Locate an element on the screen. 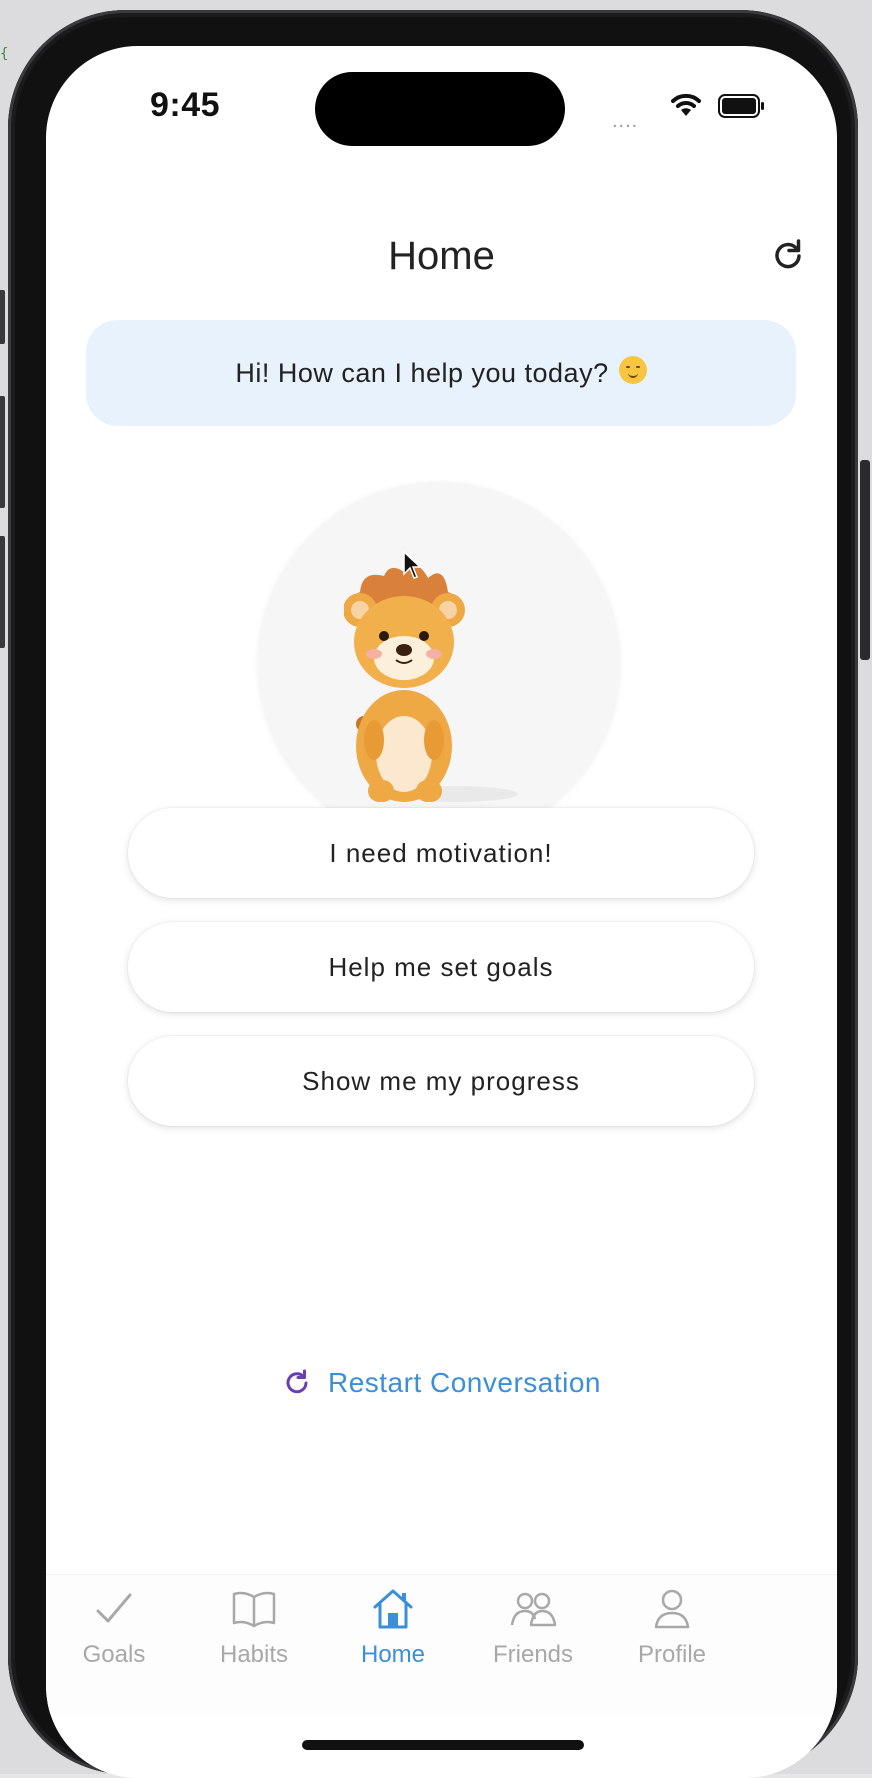 The width and height of the screenshot is (872, 1778). mascot-avatar is located at coordinates (439, 663).